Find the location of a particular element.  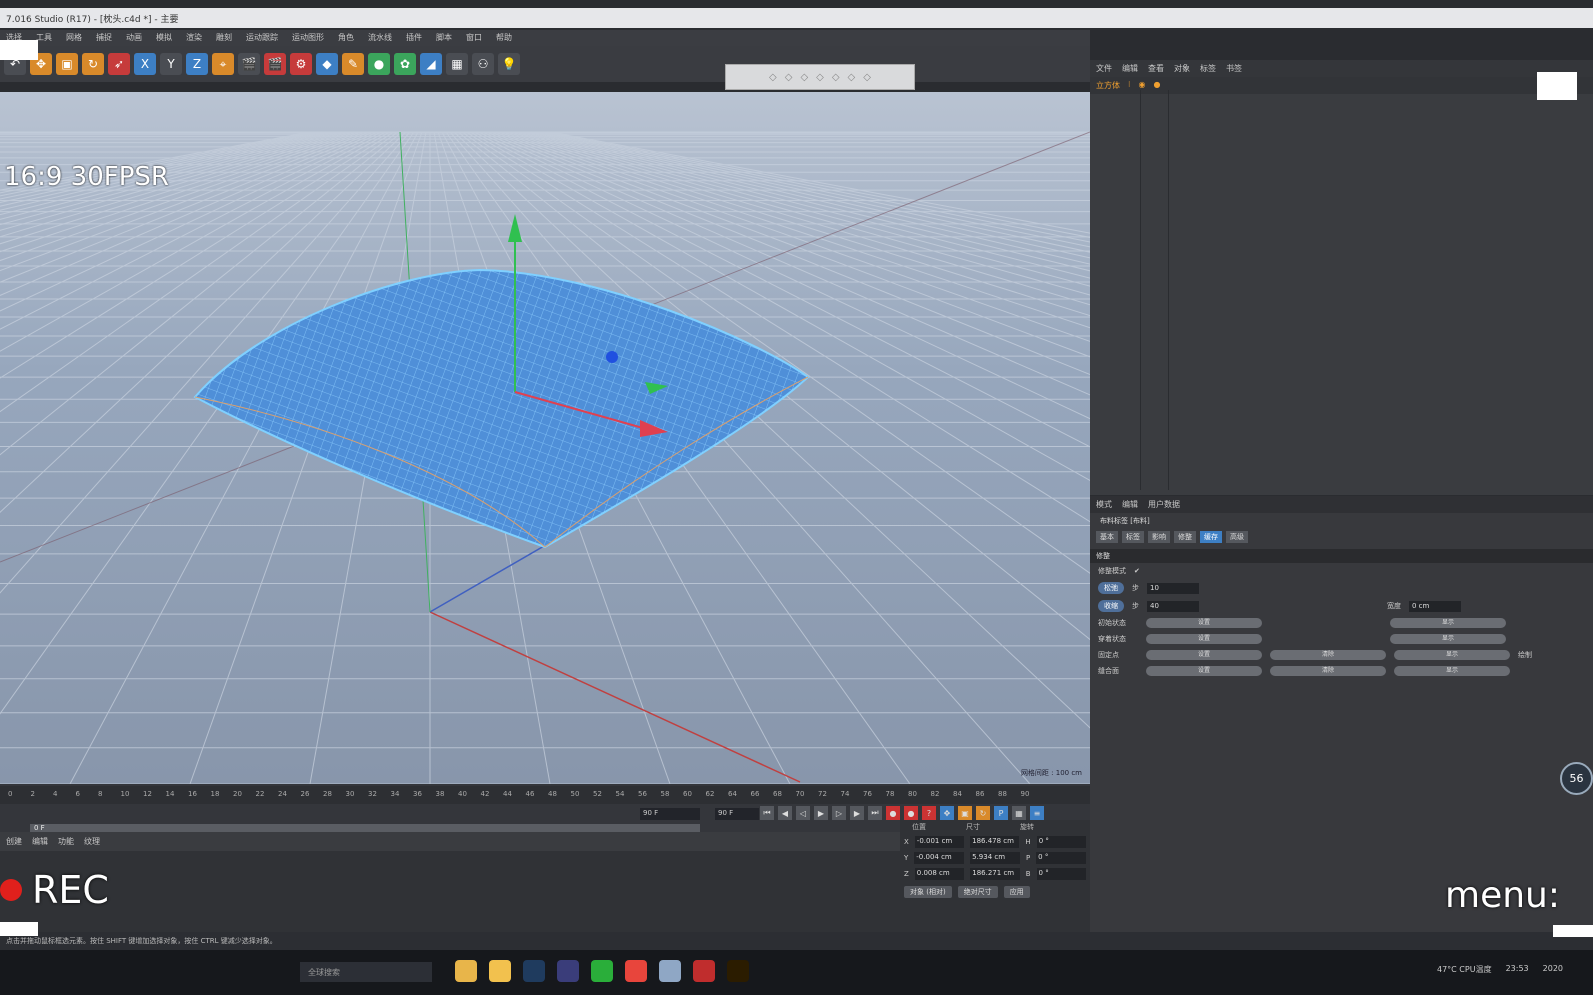

move-key-icon: ✥ is located at coordinates (947, 813).